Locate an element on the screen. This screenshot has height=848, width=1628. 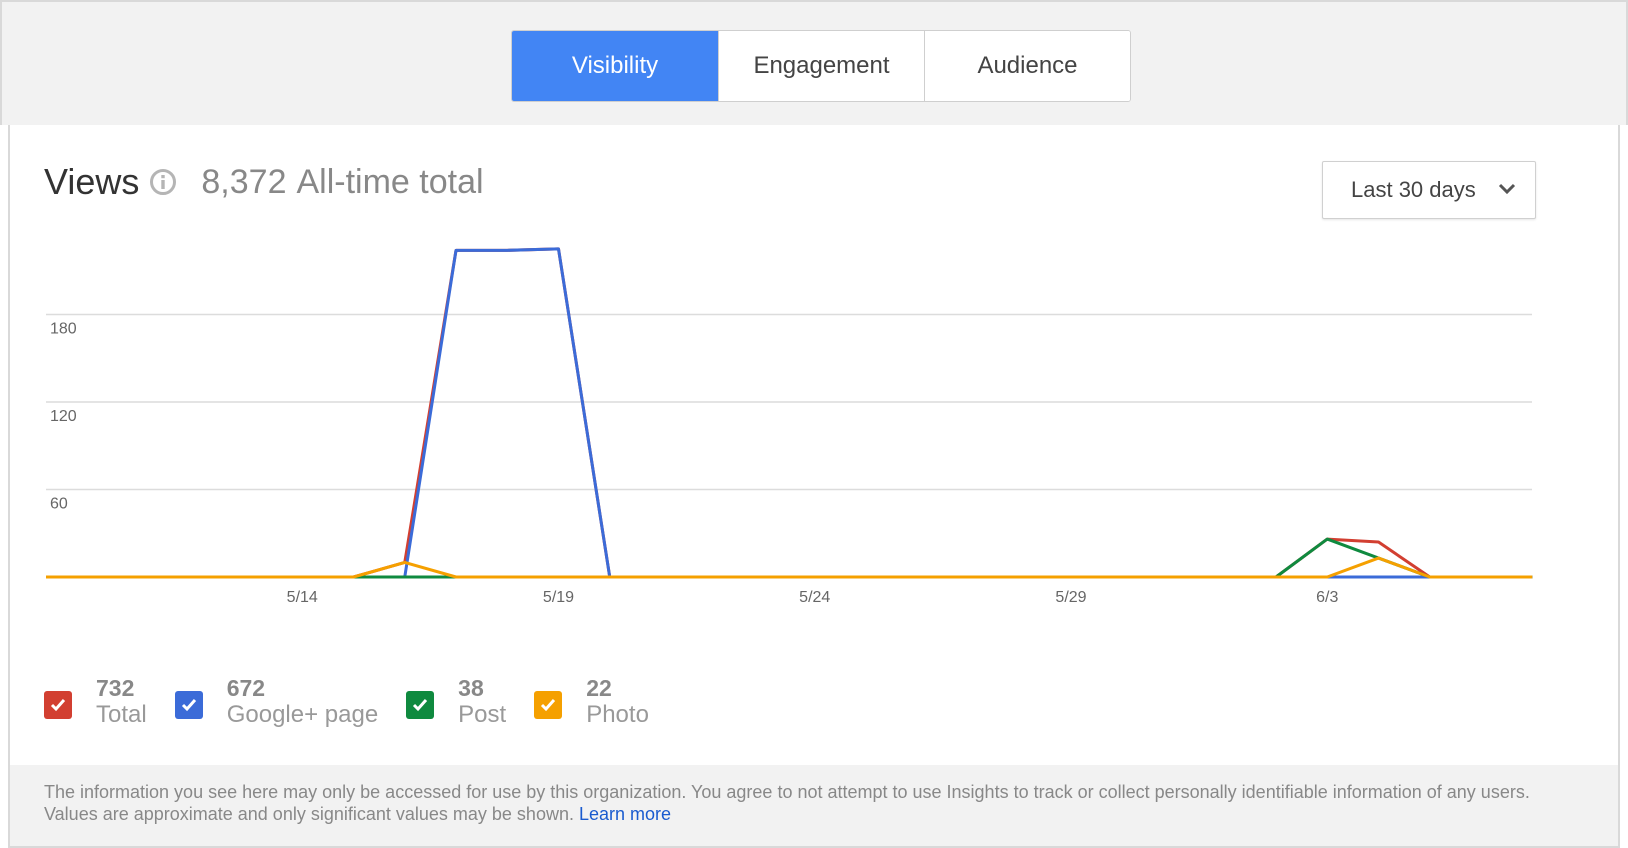
tab-visibility: Visibility is located at coordinates (615, 66).